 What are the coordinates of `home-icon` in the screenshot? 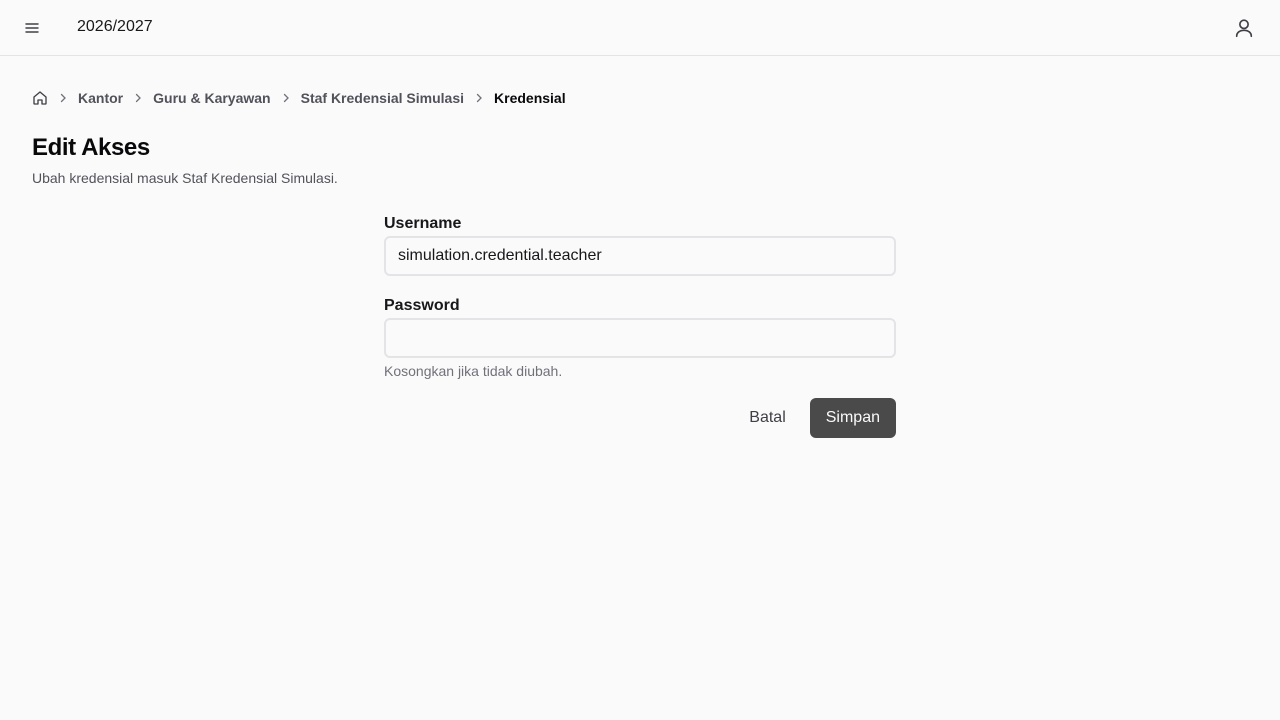 It's located at (40, 98).